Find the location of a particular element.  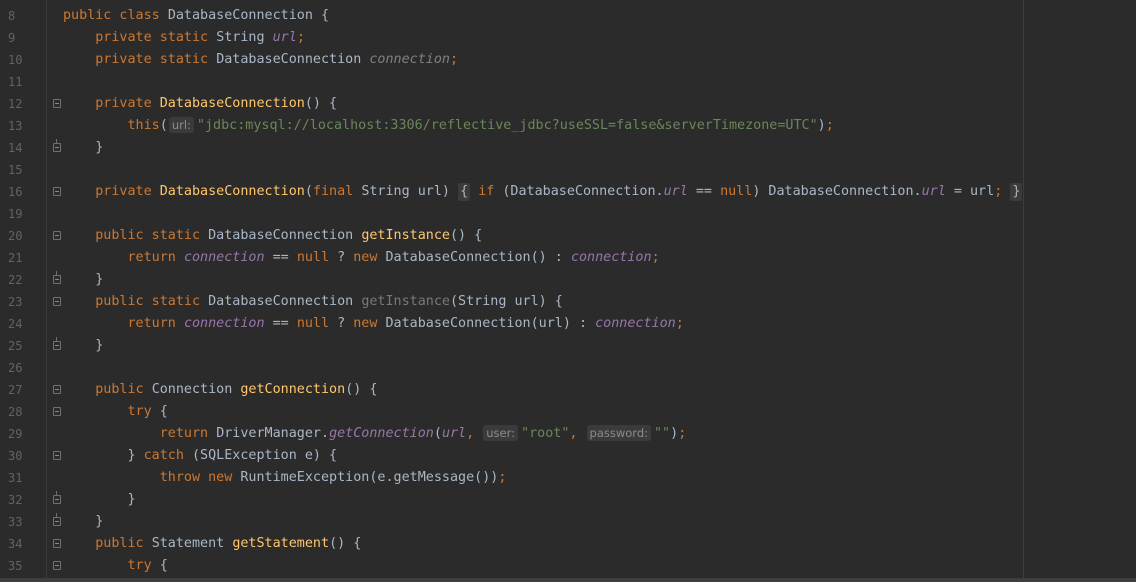

code-line: 9 private static String url; is located at coordinates (568, 38).